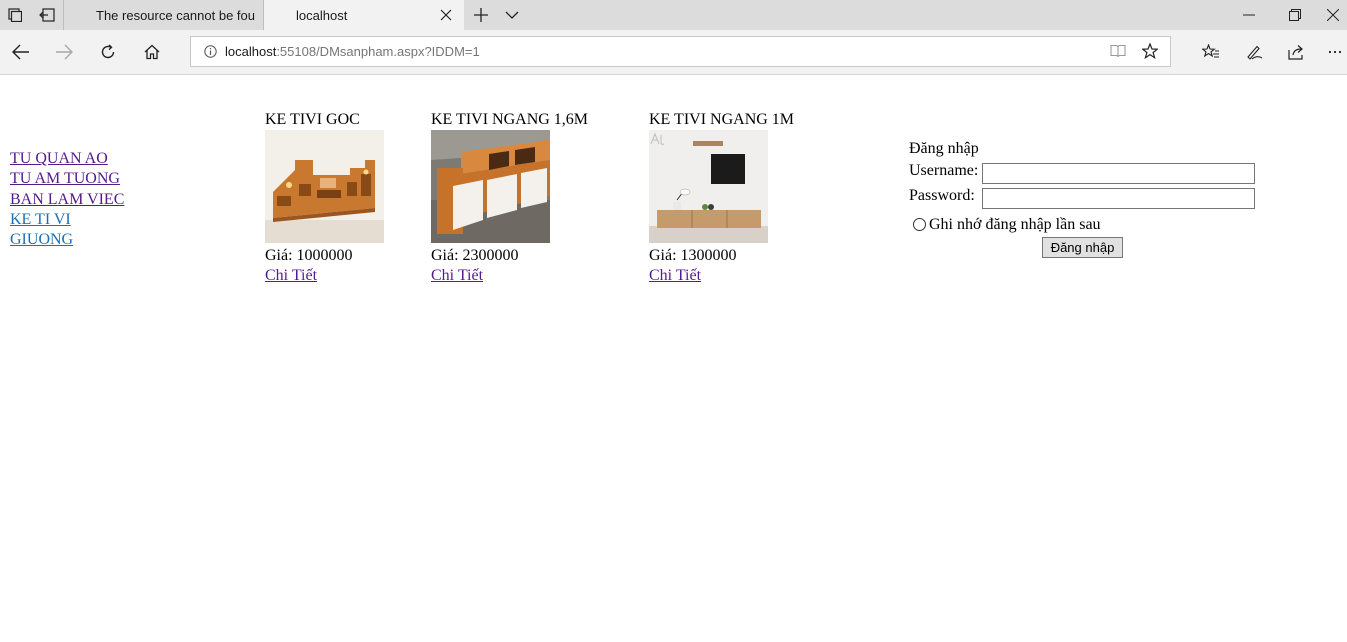  Describe the element at coordinates (919, 224) in the screenshot. I see `remember-radio` at that location.